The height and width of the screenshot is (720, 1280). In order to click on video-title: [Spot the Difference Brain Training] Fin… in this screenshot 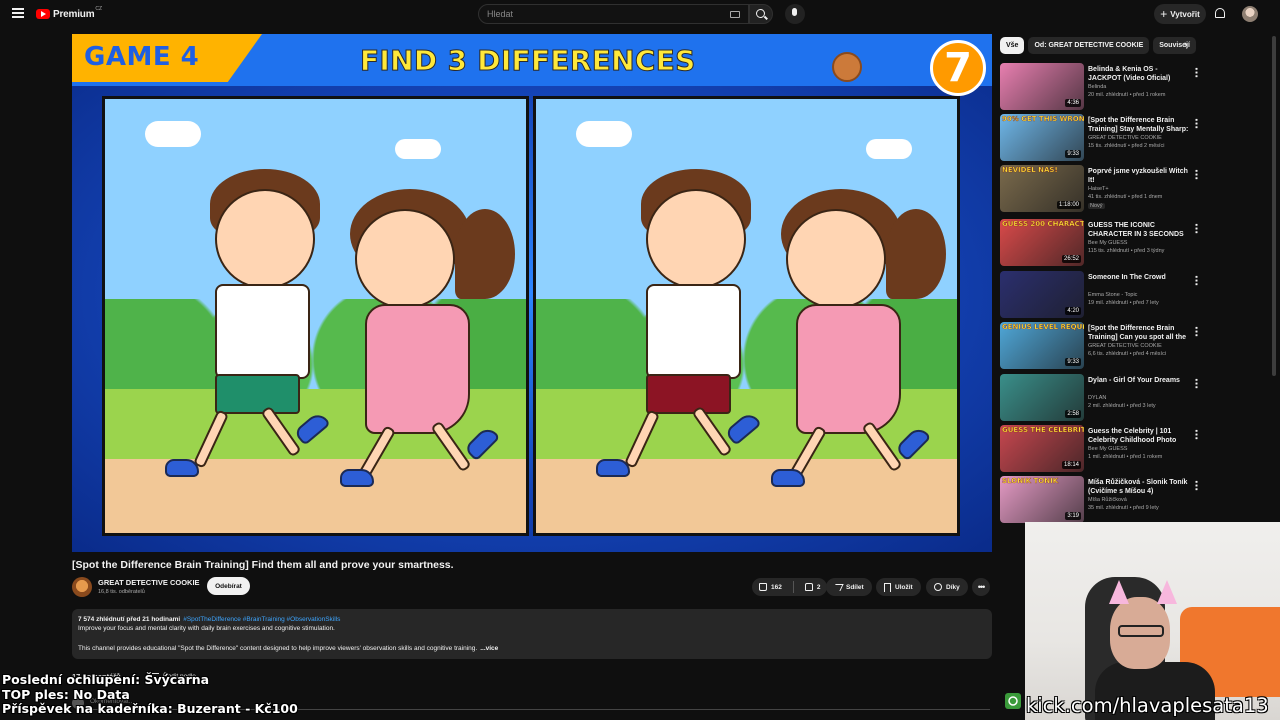, I will do `click(263, 565)`.